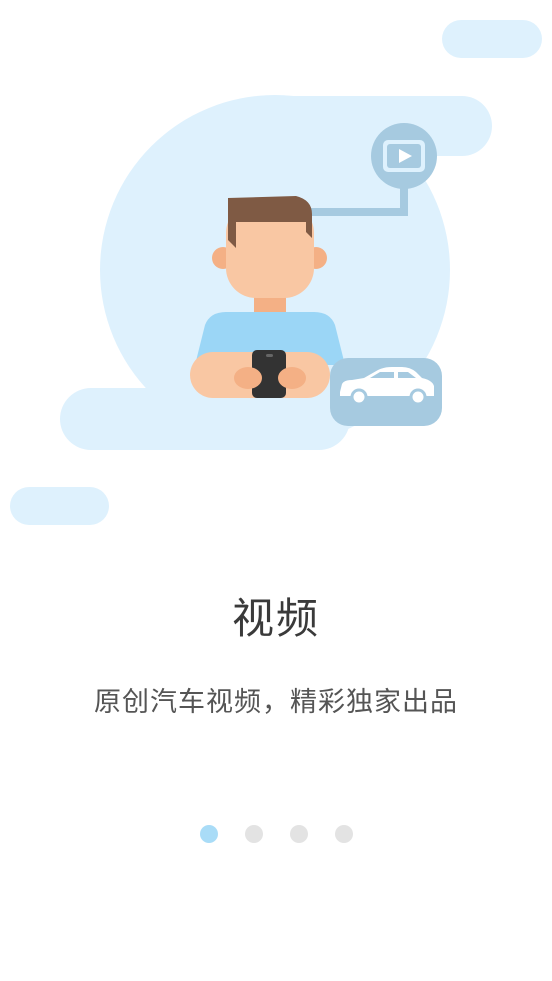 This screenshot has width=552, height=981. Describe the element at coordinates (276, 702) in the screenshot. I see `onboarding-subtitle: 原创汽车视频，精彩独家出品` at that location.